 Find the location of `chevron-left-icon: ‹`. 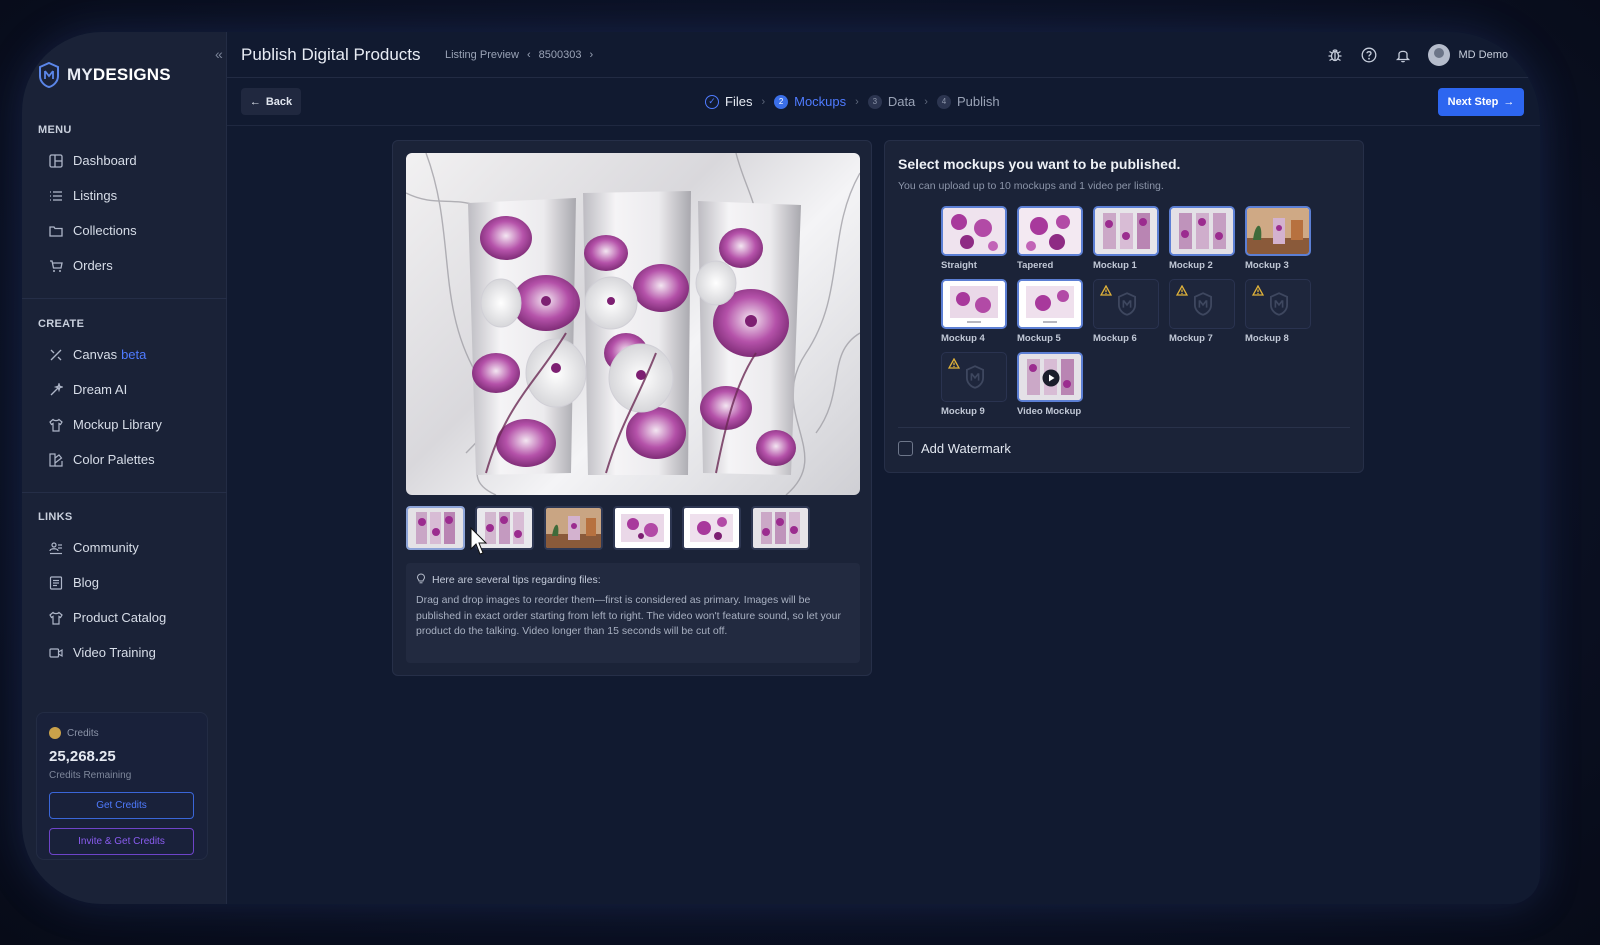

chevron-left-icon: ‹ is located at coordinates (528, 55).